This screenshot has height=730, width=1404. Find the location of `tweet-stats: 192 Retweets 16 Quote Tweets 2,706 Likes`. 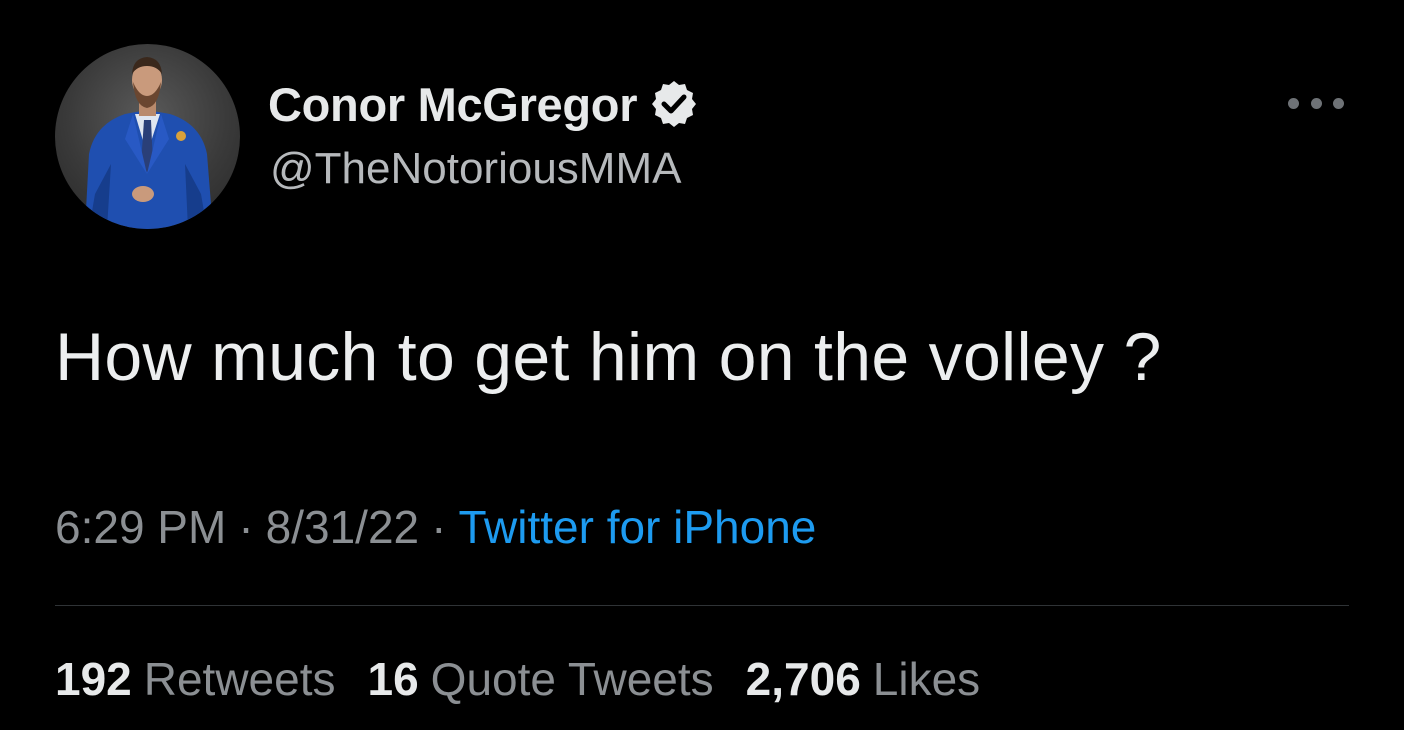

tweet-stats: 192 Retweets 16 Quote Tweets 2,706 Likes is located at coordinates (533, 679).